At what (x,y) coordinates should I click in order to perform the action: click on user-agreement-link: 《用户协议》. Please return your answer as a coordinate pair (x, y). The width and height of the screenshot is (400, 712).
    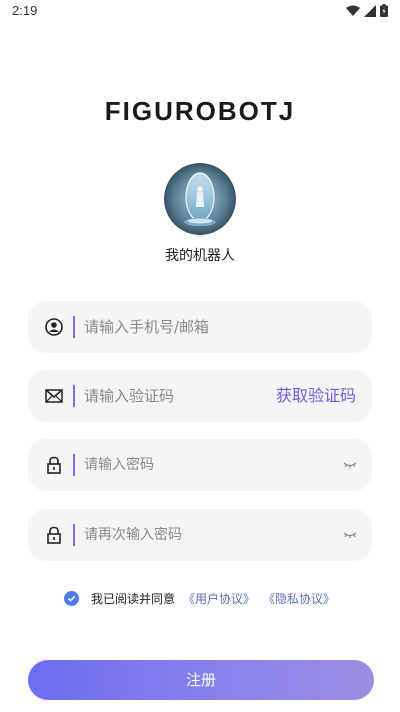
    Looking at the image, I should click on (219, 598).